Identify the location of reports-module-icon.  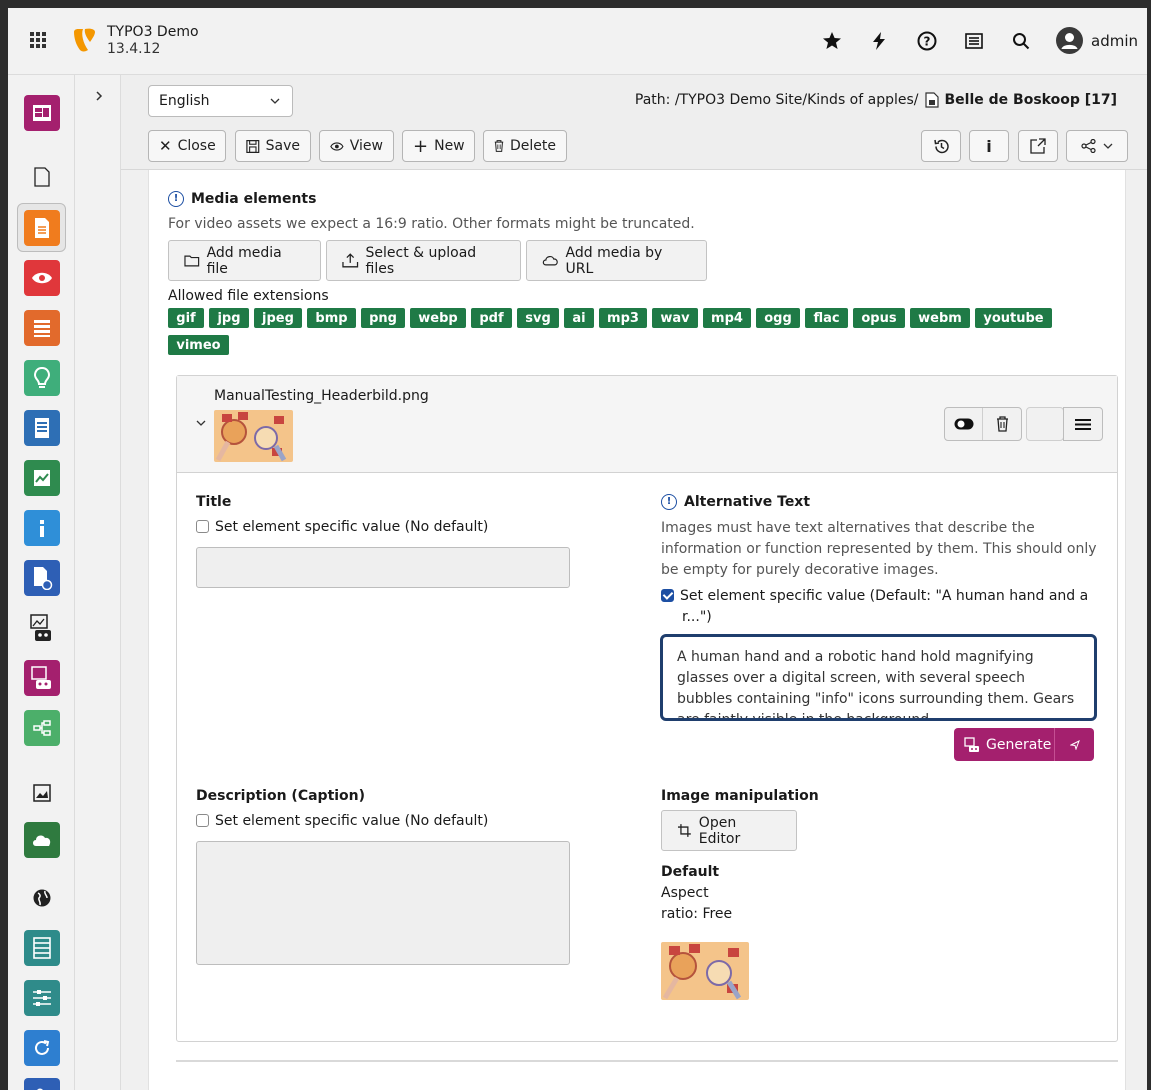
(42, 478).